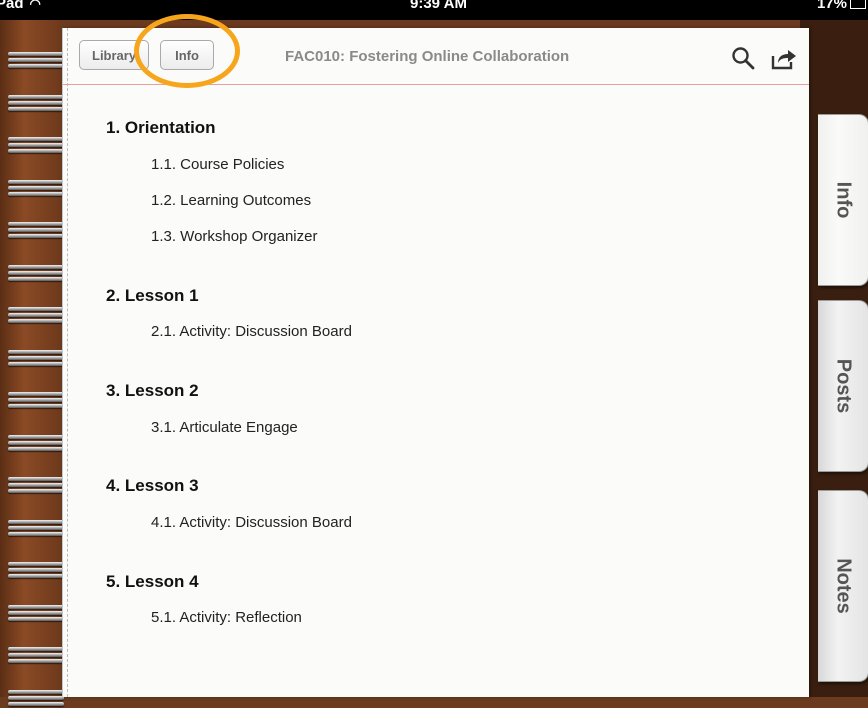  Describe the element at coordinates (35, 5) in the screenshot. I see `wifi-icon: ◠` at that location.